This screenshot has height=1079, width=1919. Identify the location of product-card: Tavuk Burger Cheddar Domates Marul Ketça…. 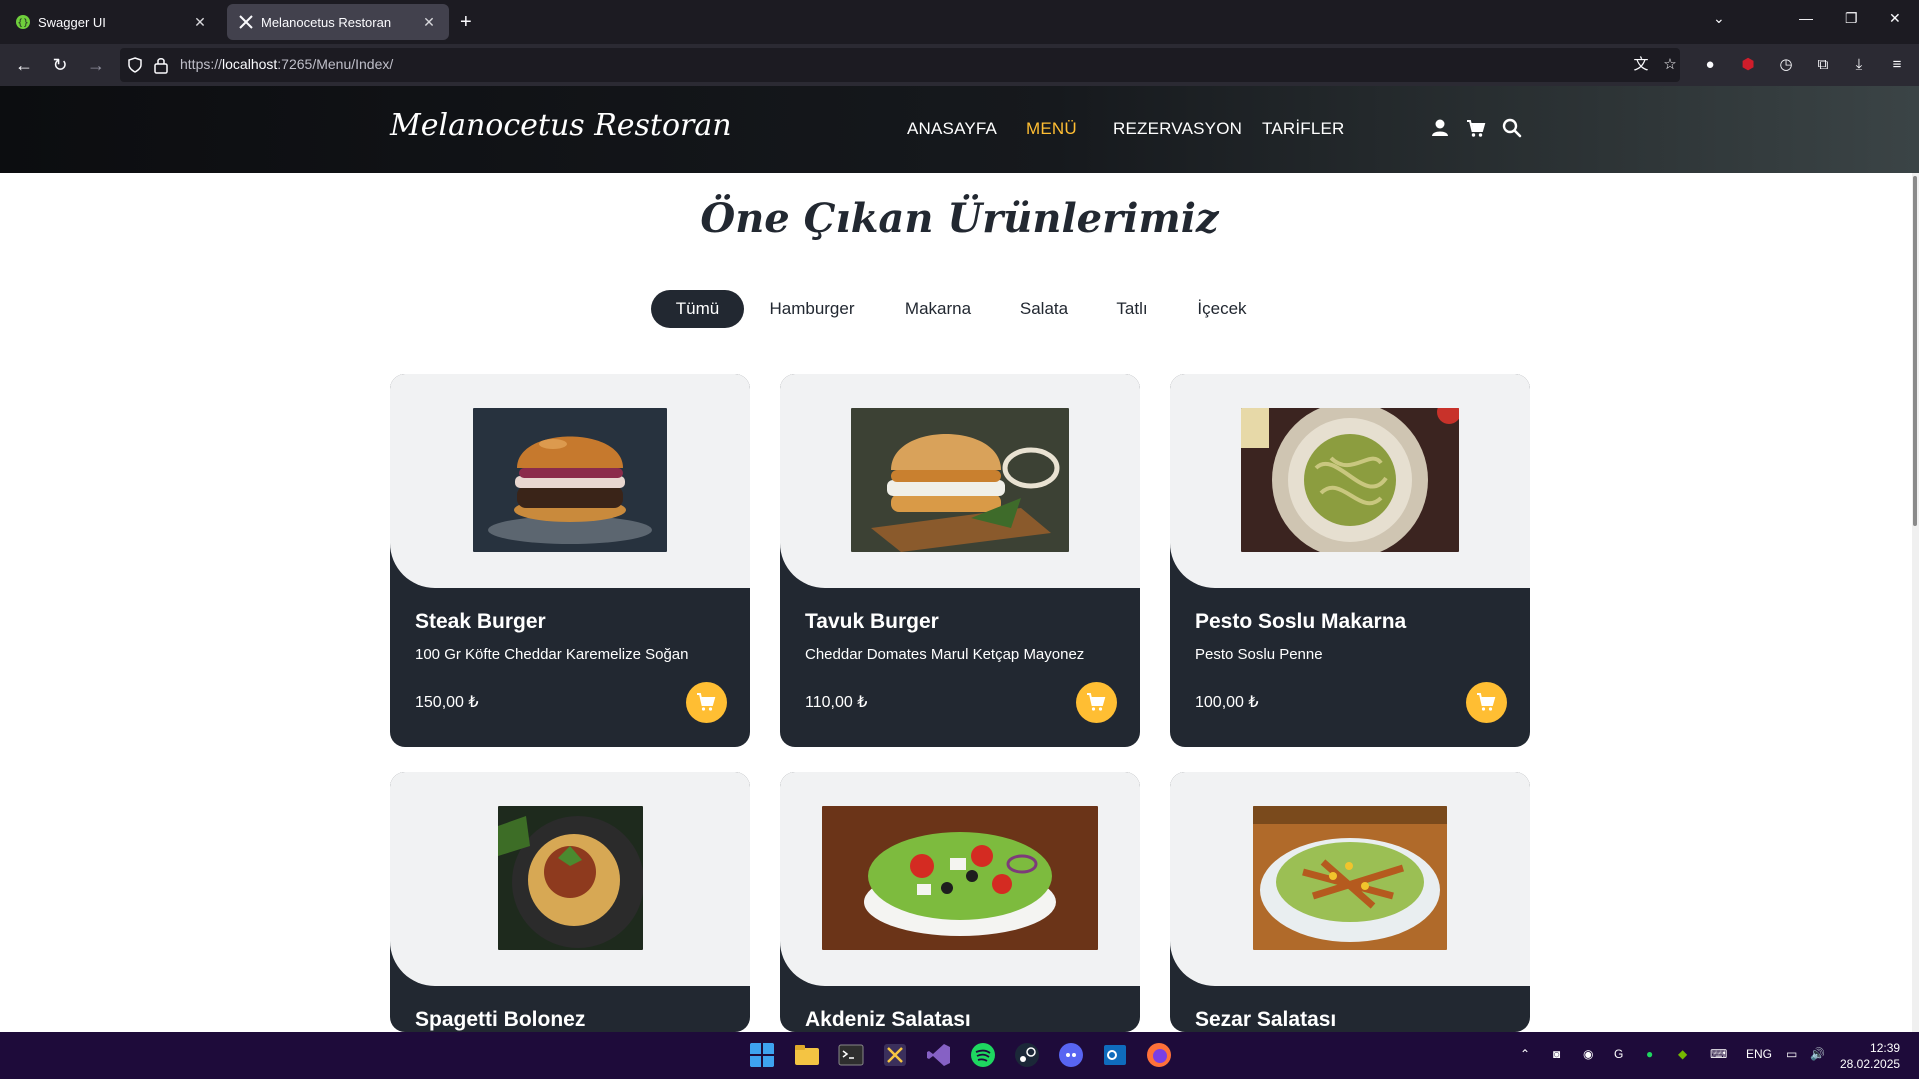
(960, 560).